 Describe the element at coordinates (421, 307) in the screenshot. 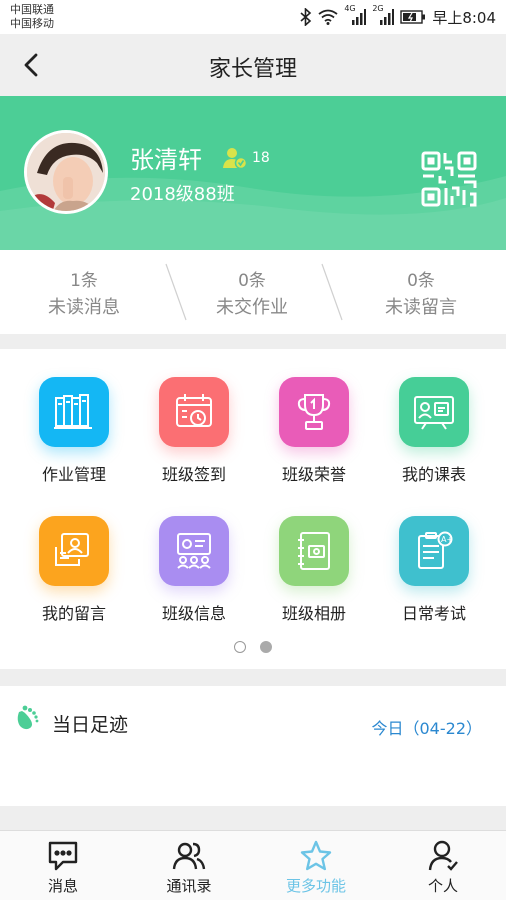

I see `stat-label: 未读留言` at that location.